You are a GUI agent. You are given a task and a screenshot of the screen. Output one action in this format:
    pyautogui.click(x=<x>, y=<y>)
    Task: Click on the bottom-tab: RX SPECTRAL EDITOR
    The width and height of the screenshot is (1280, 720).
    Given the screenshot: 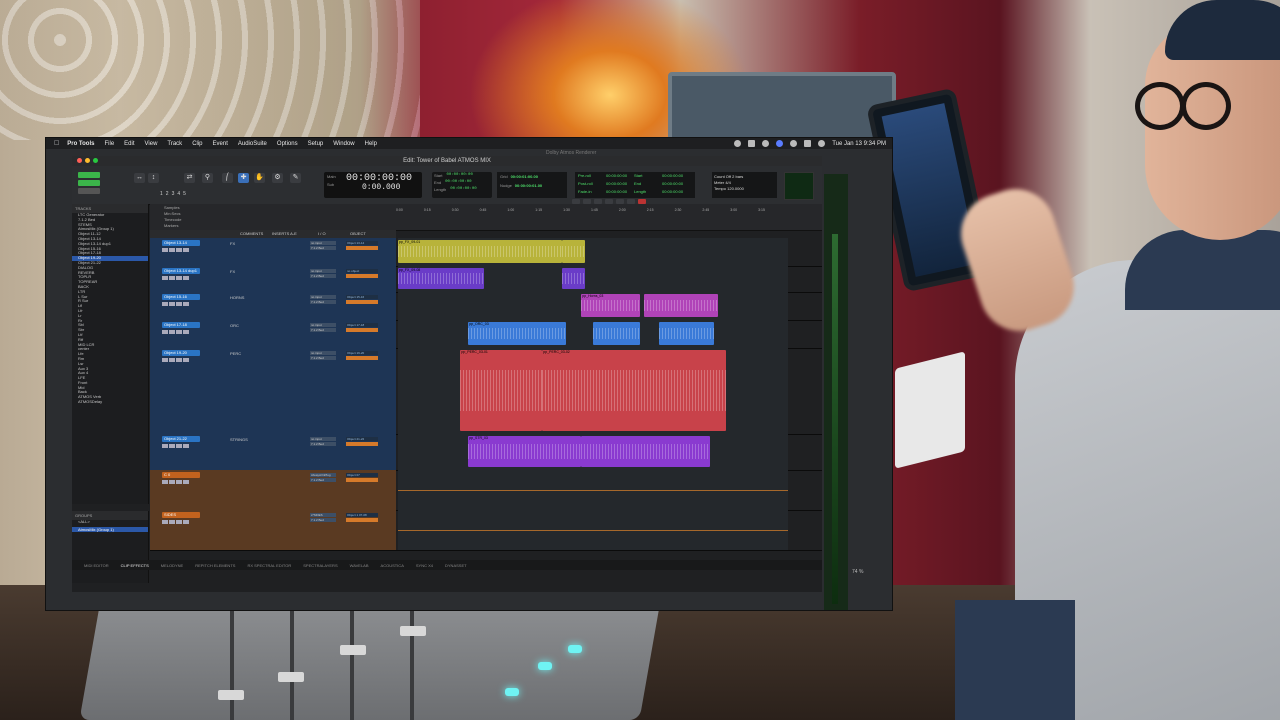 What is the action you would take?
    pyautogui.click(x=269, y=565)
    